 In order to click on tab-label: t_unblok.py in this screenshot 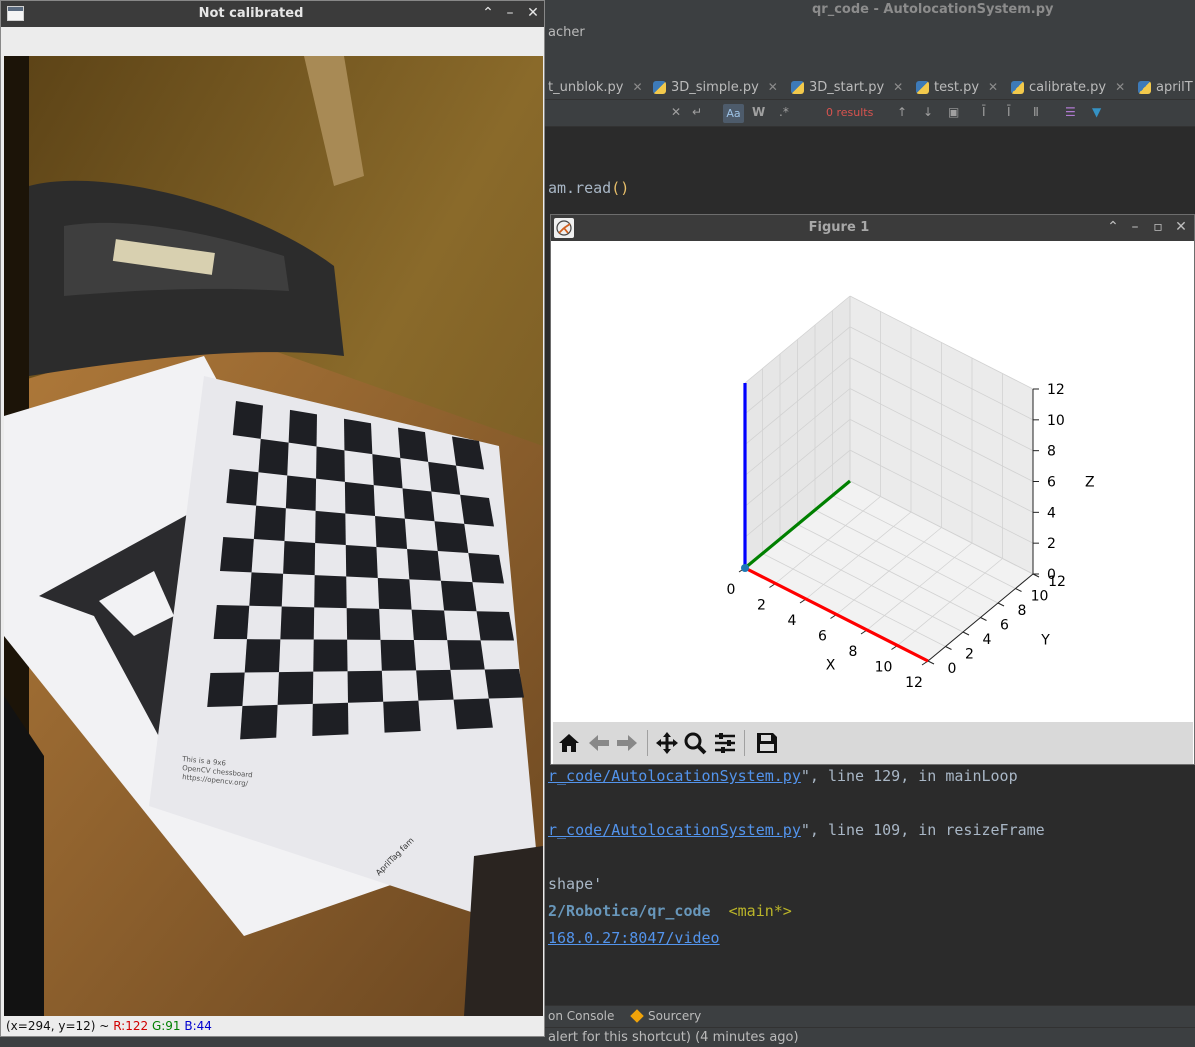, I will do `click(586, 87)`.